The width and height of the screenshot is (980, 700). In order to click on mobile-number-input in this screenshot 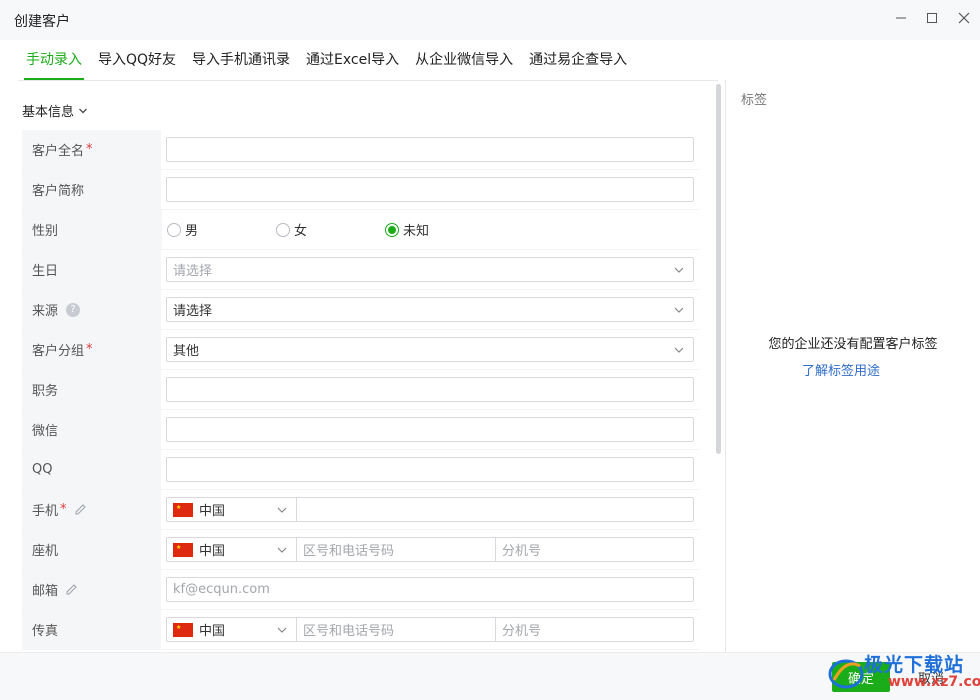, I will do `click(495, 509)`.